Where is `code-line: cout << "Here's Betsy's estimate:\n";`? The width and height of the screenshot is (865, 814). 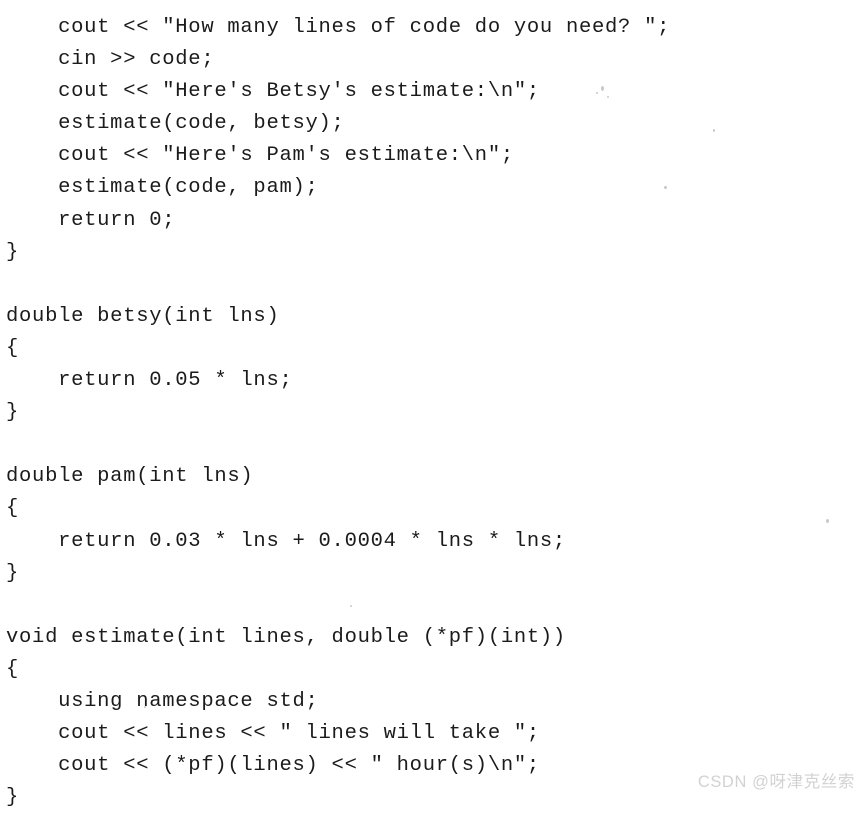 code-line: cout << "Here's Betsy's estimate:\n"; is located at coordinates (273, 92).